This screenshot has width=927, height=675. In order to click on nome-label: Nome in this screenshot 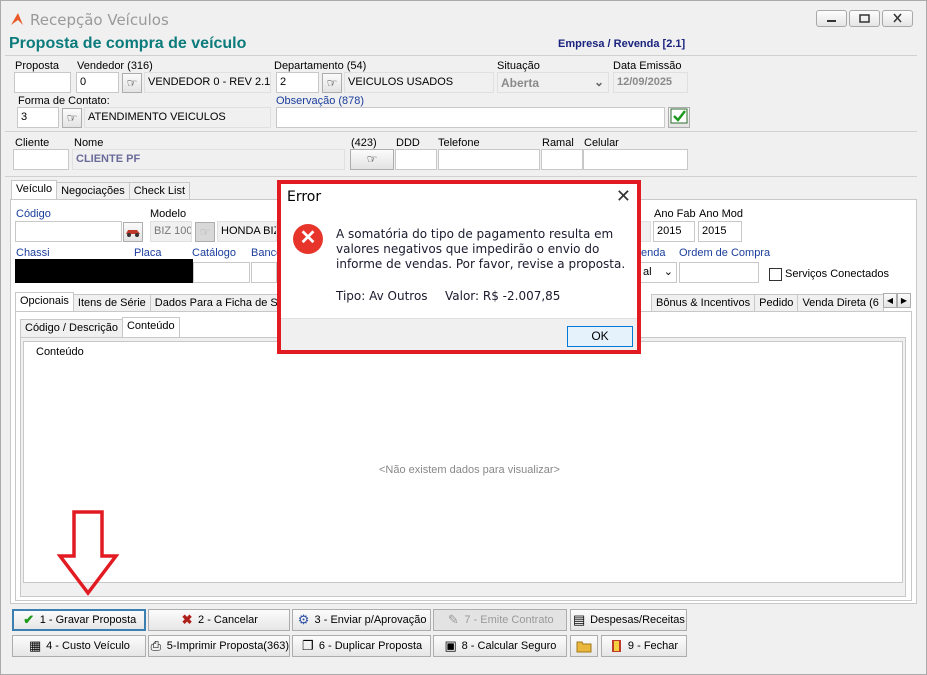, I will do `click(89, 143)`.